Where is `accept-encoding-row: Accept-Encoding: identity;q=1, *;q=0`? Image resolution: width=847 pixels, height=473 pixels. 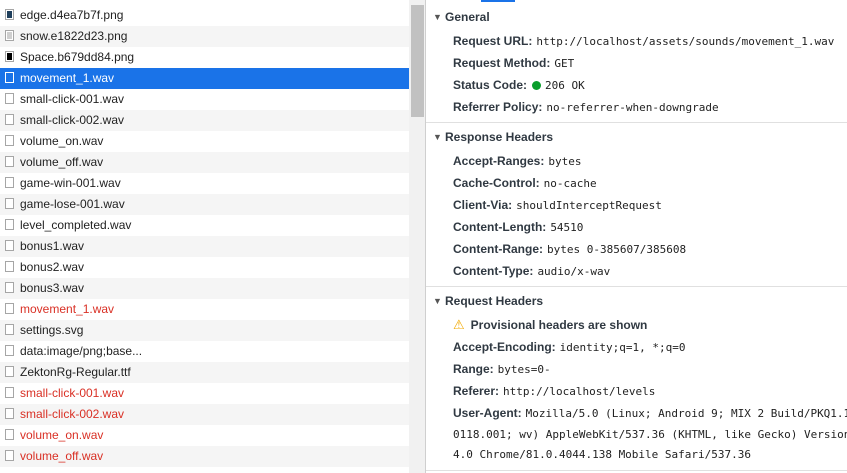 accept-encoding-row: Accept-Encoding: identity;q=1, *;q=0 is located at coordinates (569, 347).